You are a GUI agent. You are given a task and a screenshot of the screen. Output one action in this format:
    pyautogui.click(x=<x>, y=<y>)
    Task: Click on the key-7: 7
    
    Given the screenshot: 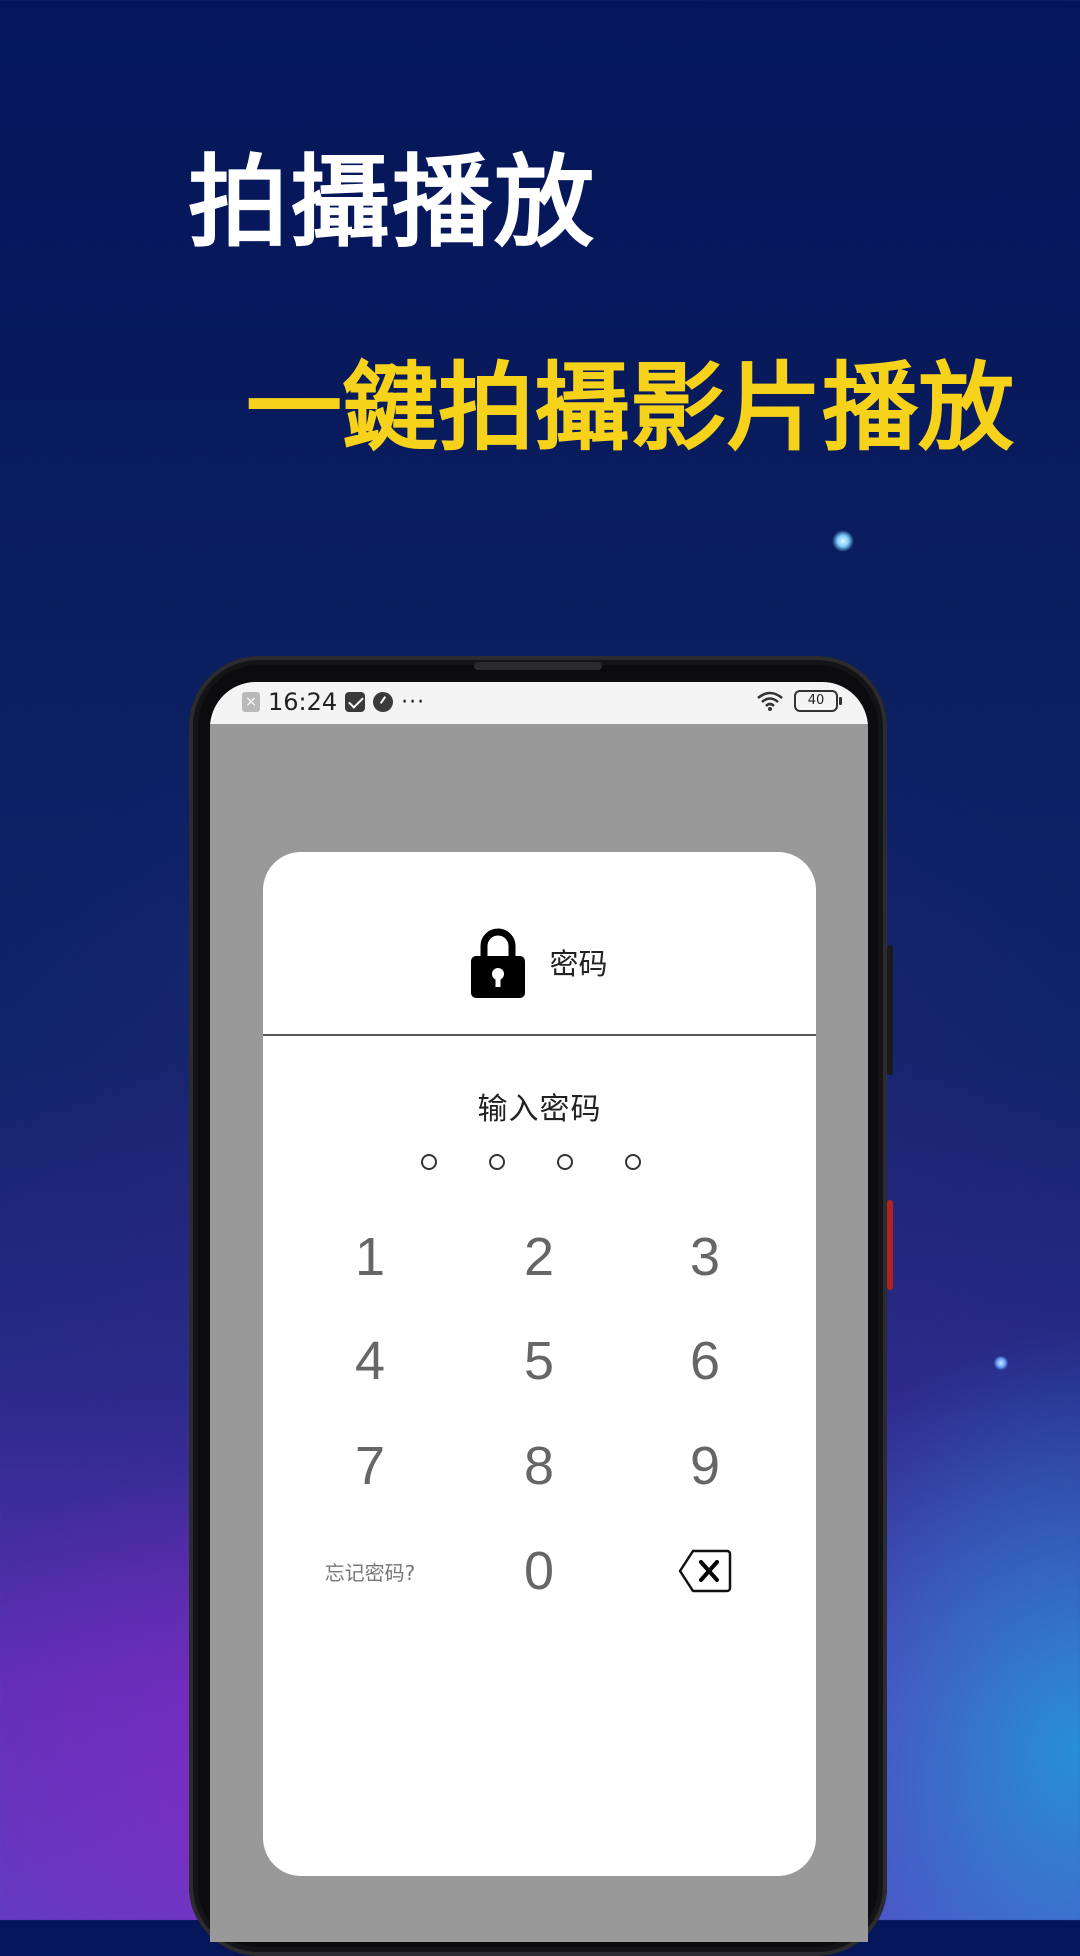 What is the action you would take?
    pyautogui.click(x=370, y=1466)
    